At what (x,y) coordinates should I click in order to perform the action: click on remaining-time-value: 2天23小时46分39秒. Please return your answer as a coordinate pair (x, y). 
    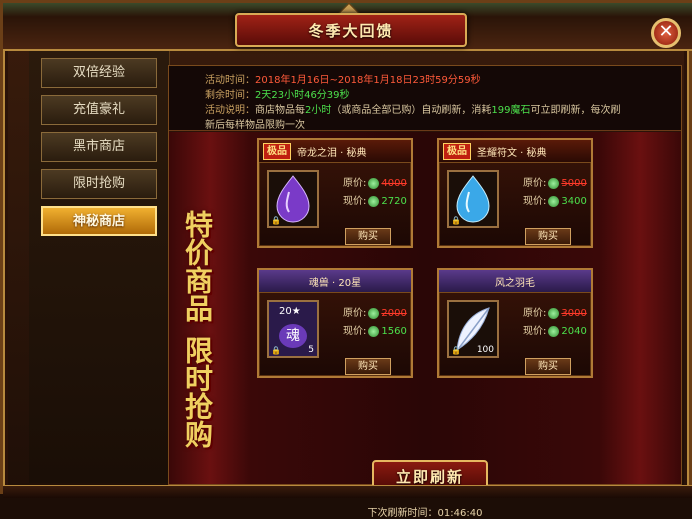
    Looking at the image, I should click on (302, 95).